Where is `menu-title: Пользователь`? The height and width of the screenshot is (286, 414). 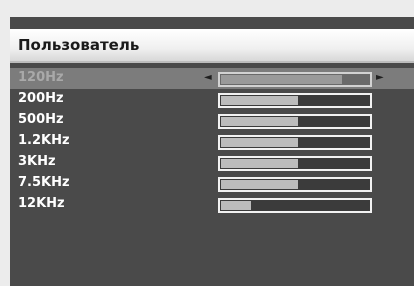
menu-title: Пользователь is located at coordinates (79, 45).